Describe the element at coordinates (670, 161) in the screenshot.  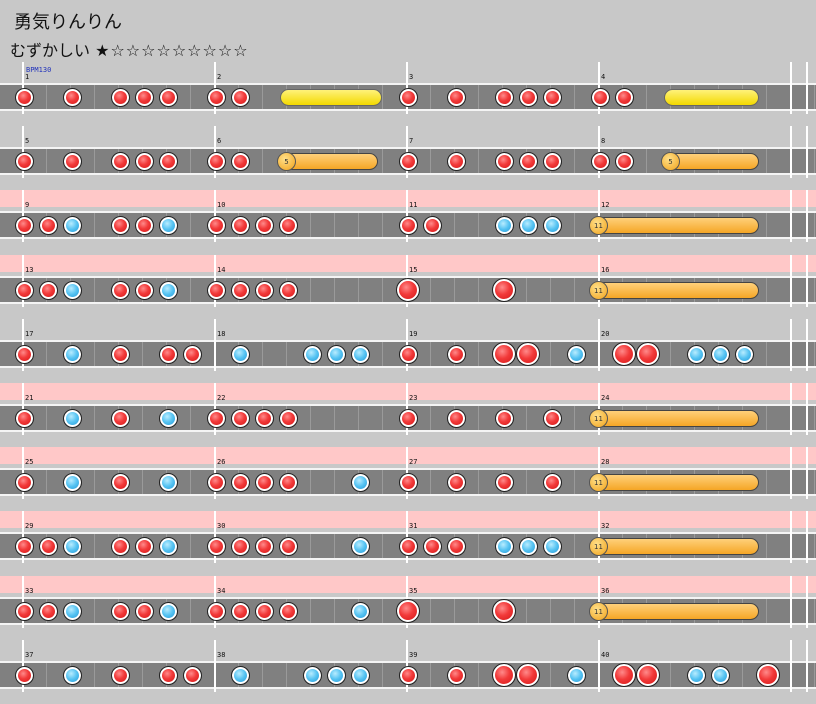
I see `drumroll-head: 5` at that location.